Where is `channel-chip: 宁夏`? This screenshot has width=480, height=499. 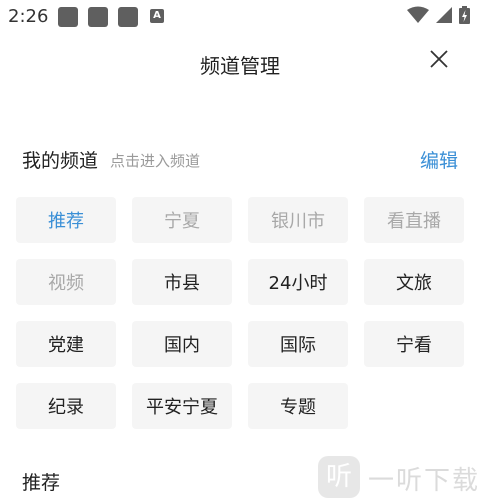 channel-chip: 宁夏 is located at coordinates (182, 220).